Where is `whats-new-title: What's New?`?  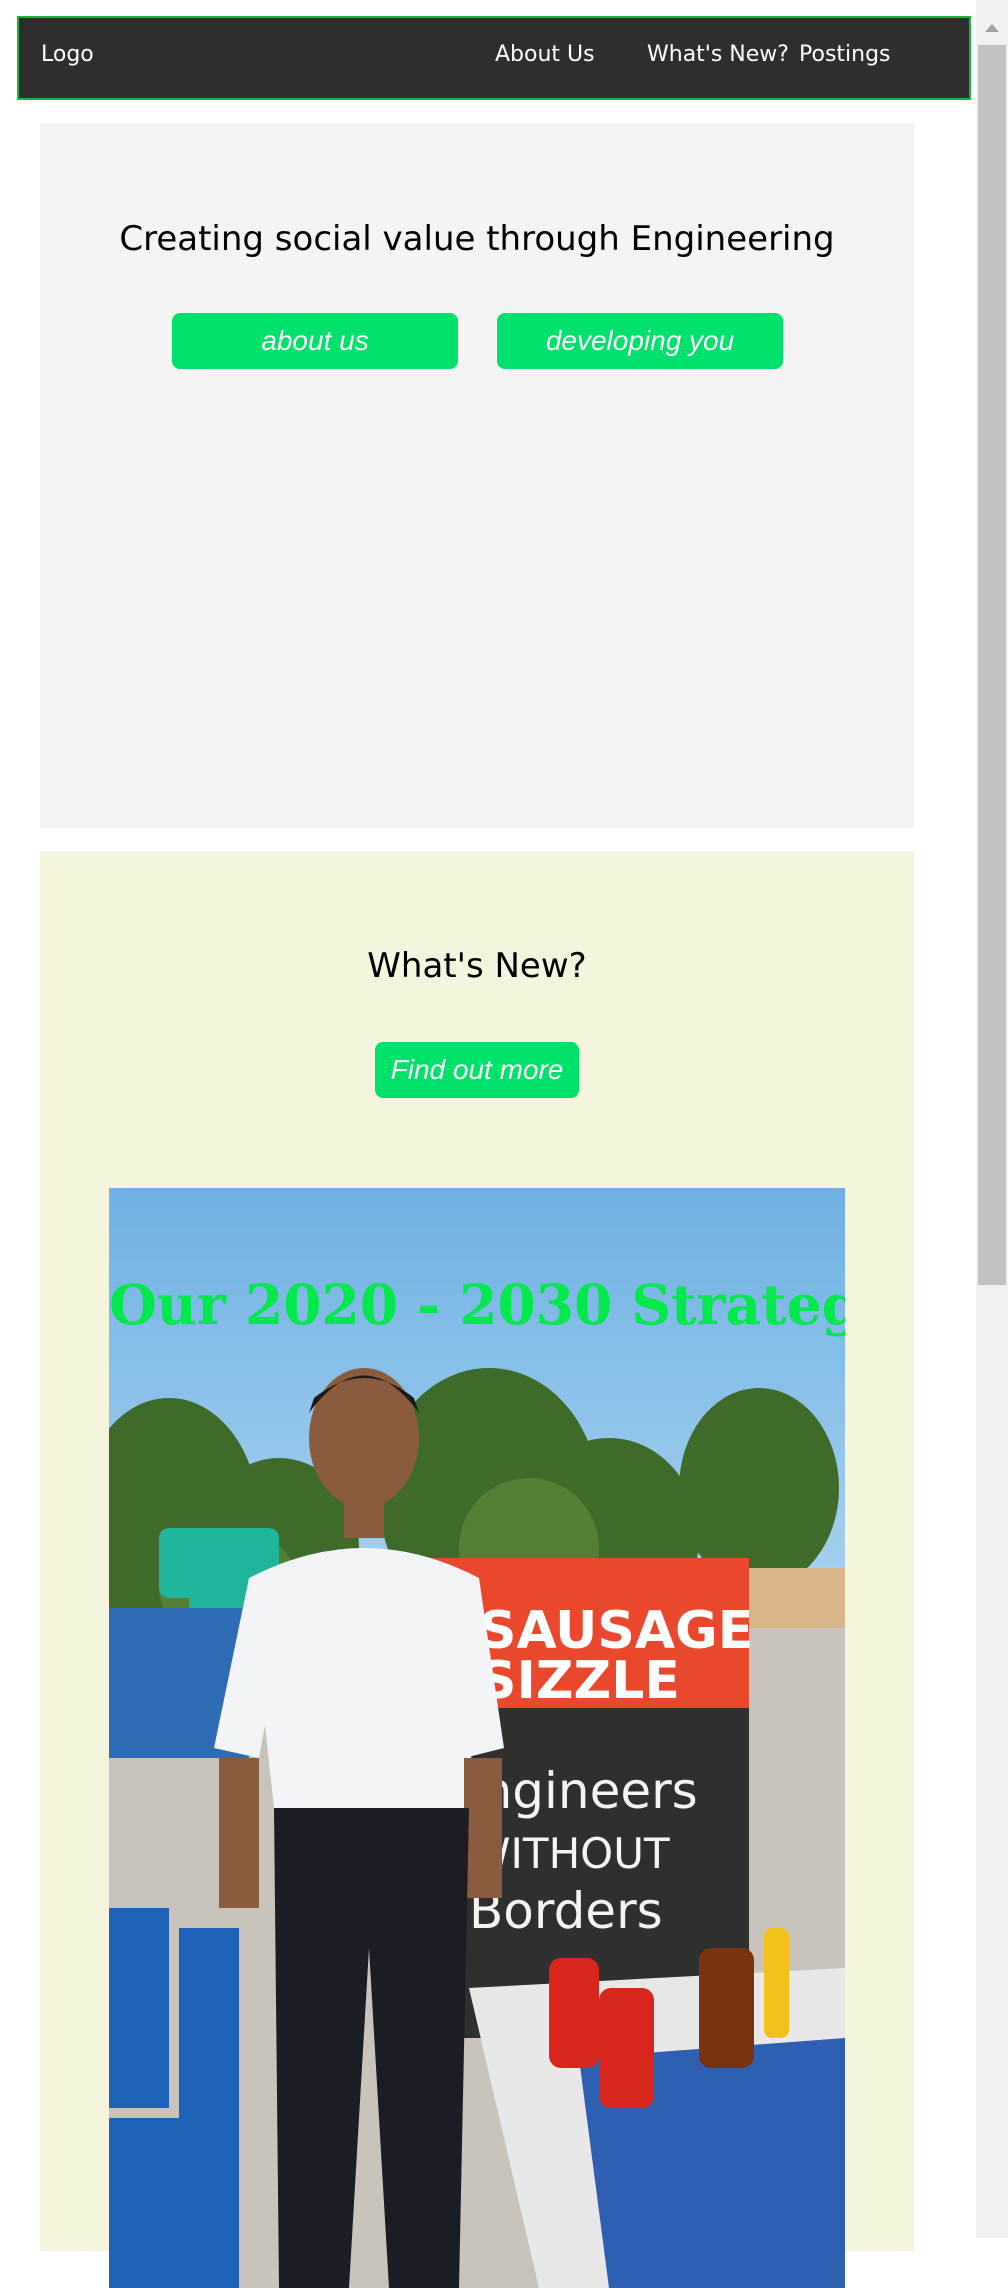 whats-new-title: What's New? is located at coordinates (477, 966).